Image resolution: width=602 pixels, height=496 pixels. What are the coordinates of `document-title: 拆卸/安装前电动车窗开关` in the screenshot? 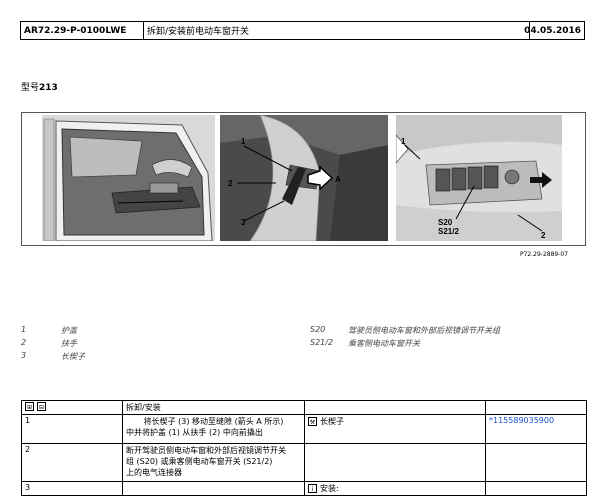 It's located at (337, 30).